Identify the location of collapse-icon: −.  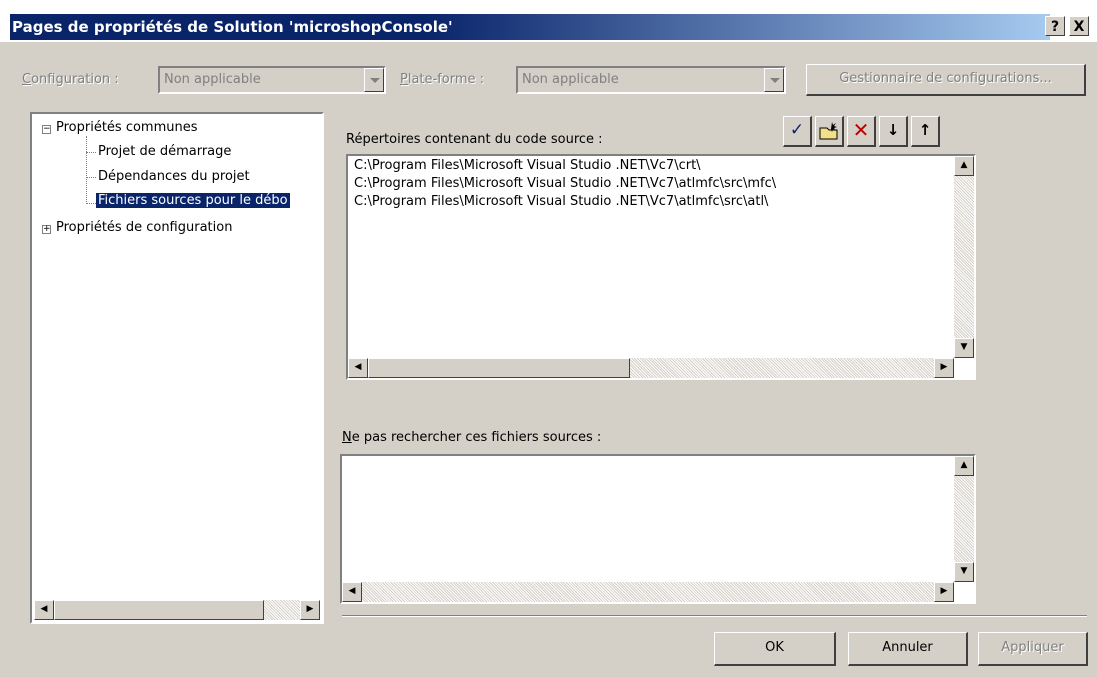
(46, 129).